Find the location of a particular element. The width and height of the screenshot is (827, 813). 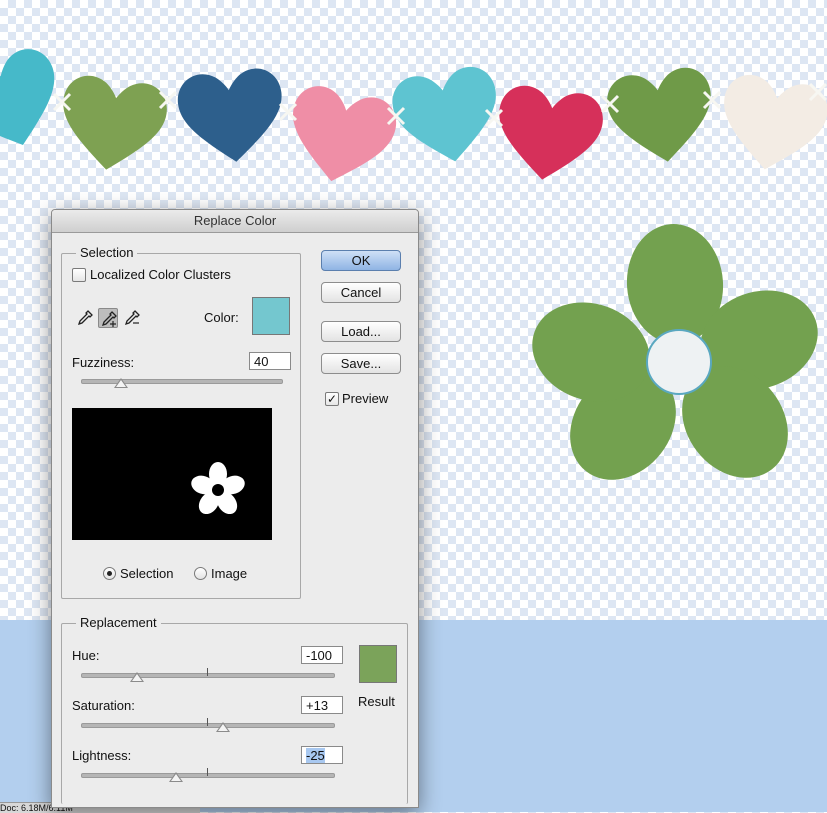

saturation-label: Saturation: is located at coordinates (103, 705).